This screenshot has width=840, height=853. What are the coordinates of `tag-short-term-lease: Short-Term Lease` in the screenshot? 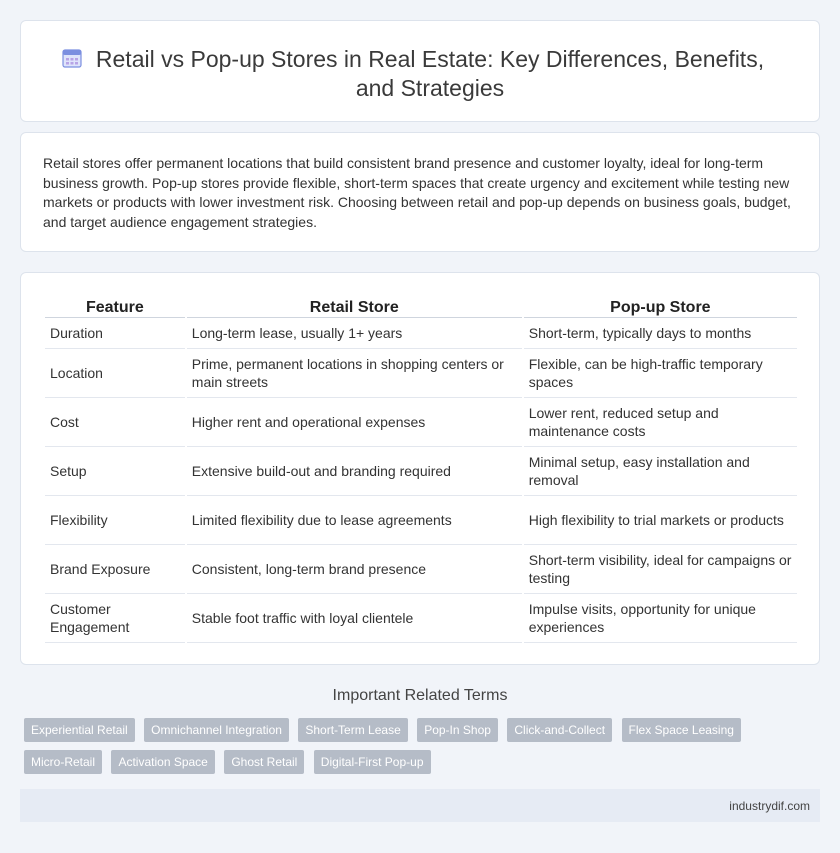 It's located at (353, 730).